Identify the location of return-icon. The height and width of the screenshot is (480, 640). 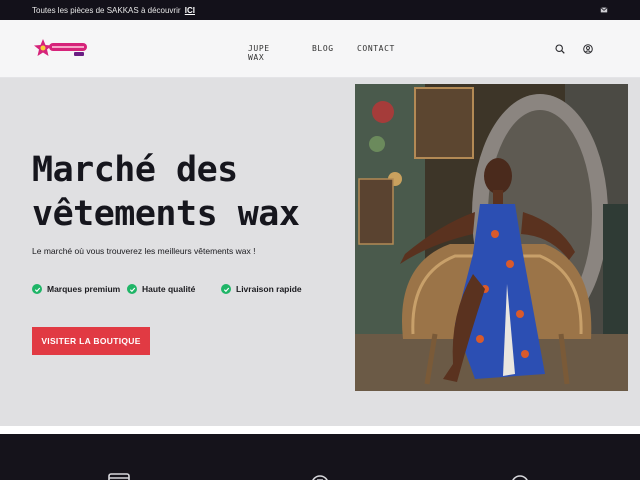
(320, 477).